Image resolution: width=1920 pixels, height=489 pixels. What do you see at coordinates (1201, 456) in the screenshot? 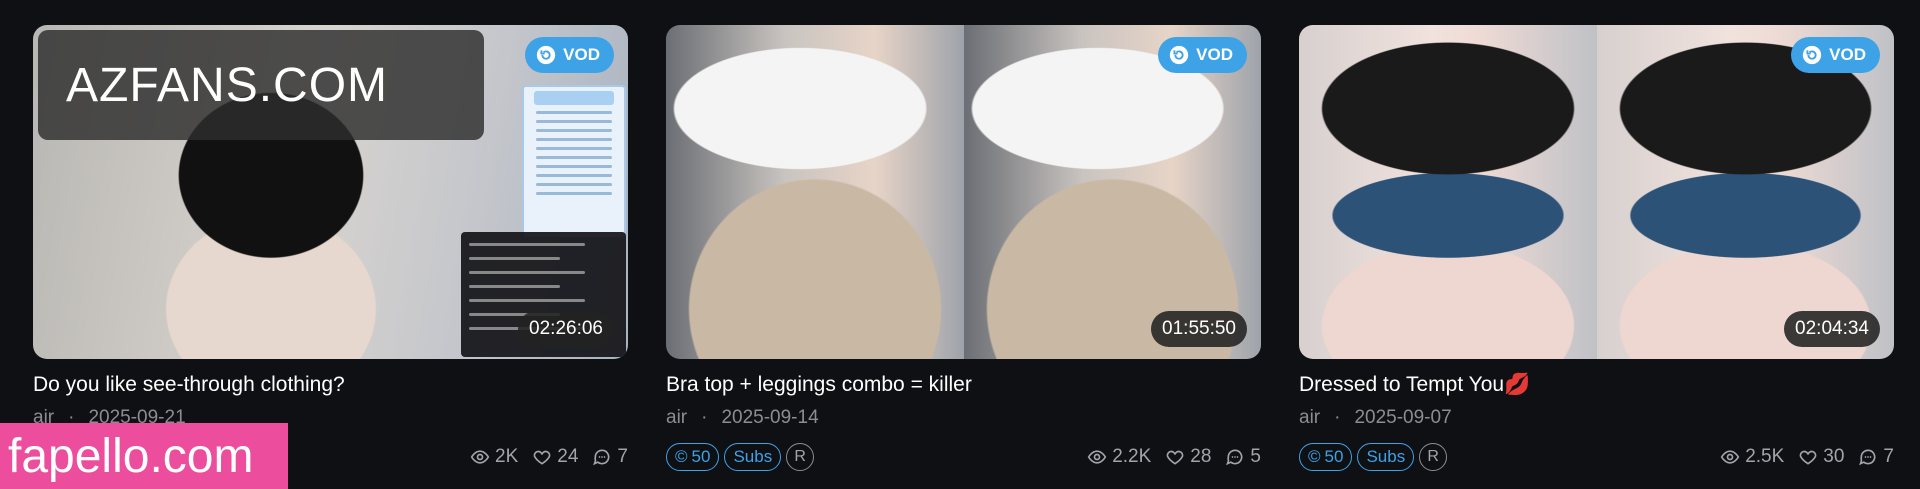
I see `likes-count: 28` at bounding box center [1201, 456].